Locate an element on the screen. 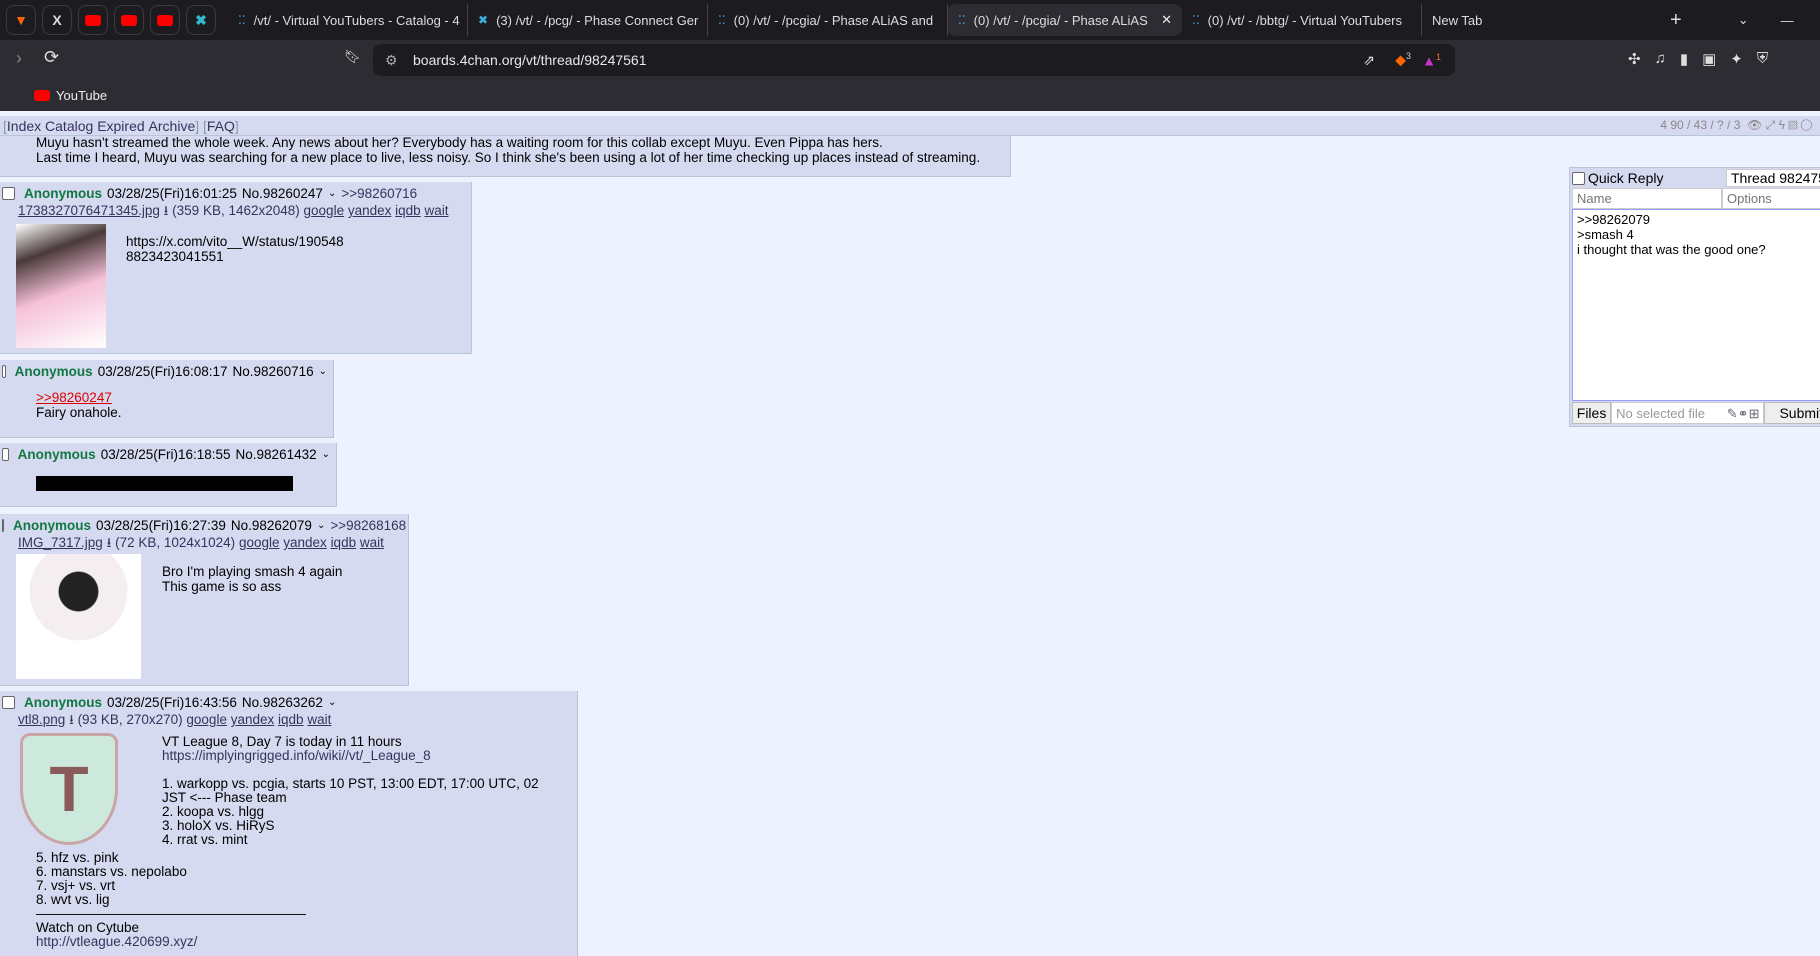  leo-ai-icon: ✦ is located at coordinates (1736, 59).